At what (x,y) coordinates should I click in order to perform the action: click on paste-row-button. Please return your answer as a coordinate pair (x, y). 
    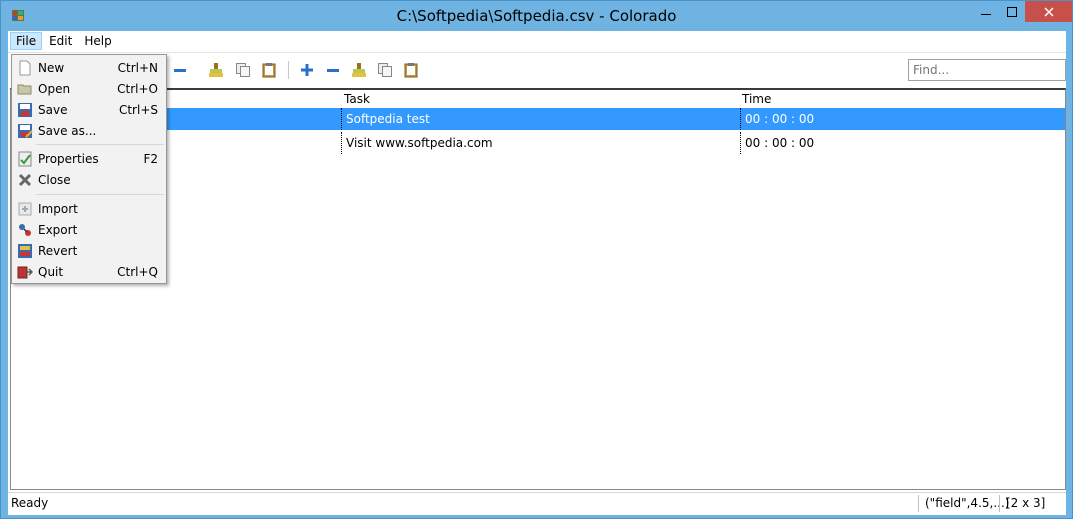
    Looking at the image, I should click on (269, 70).